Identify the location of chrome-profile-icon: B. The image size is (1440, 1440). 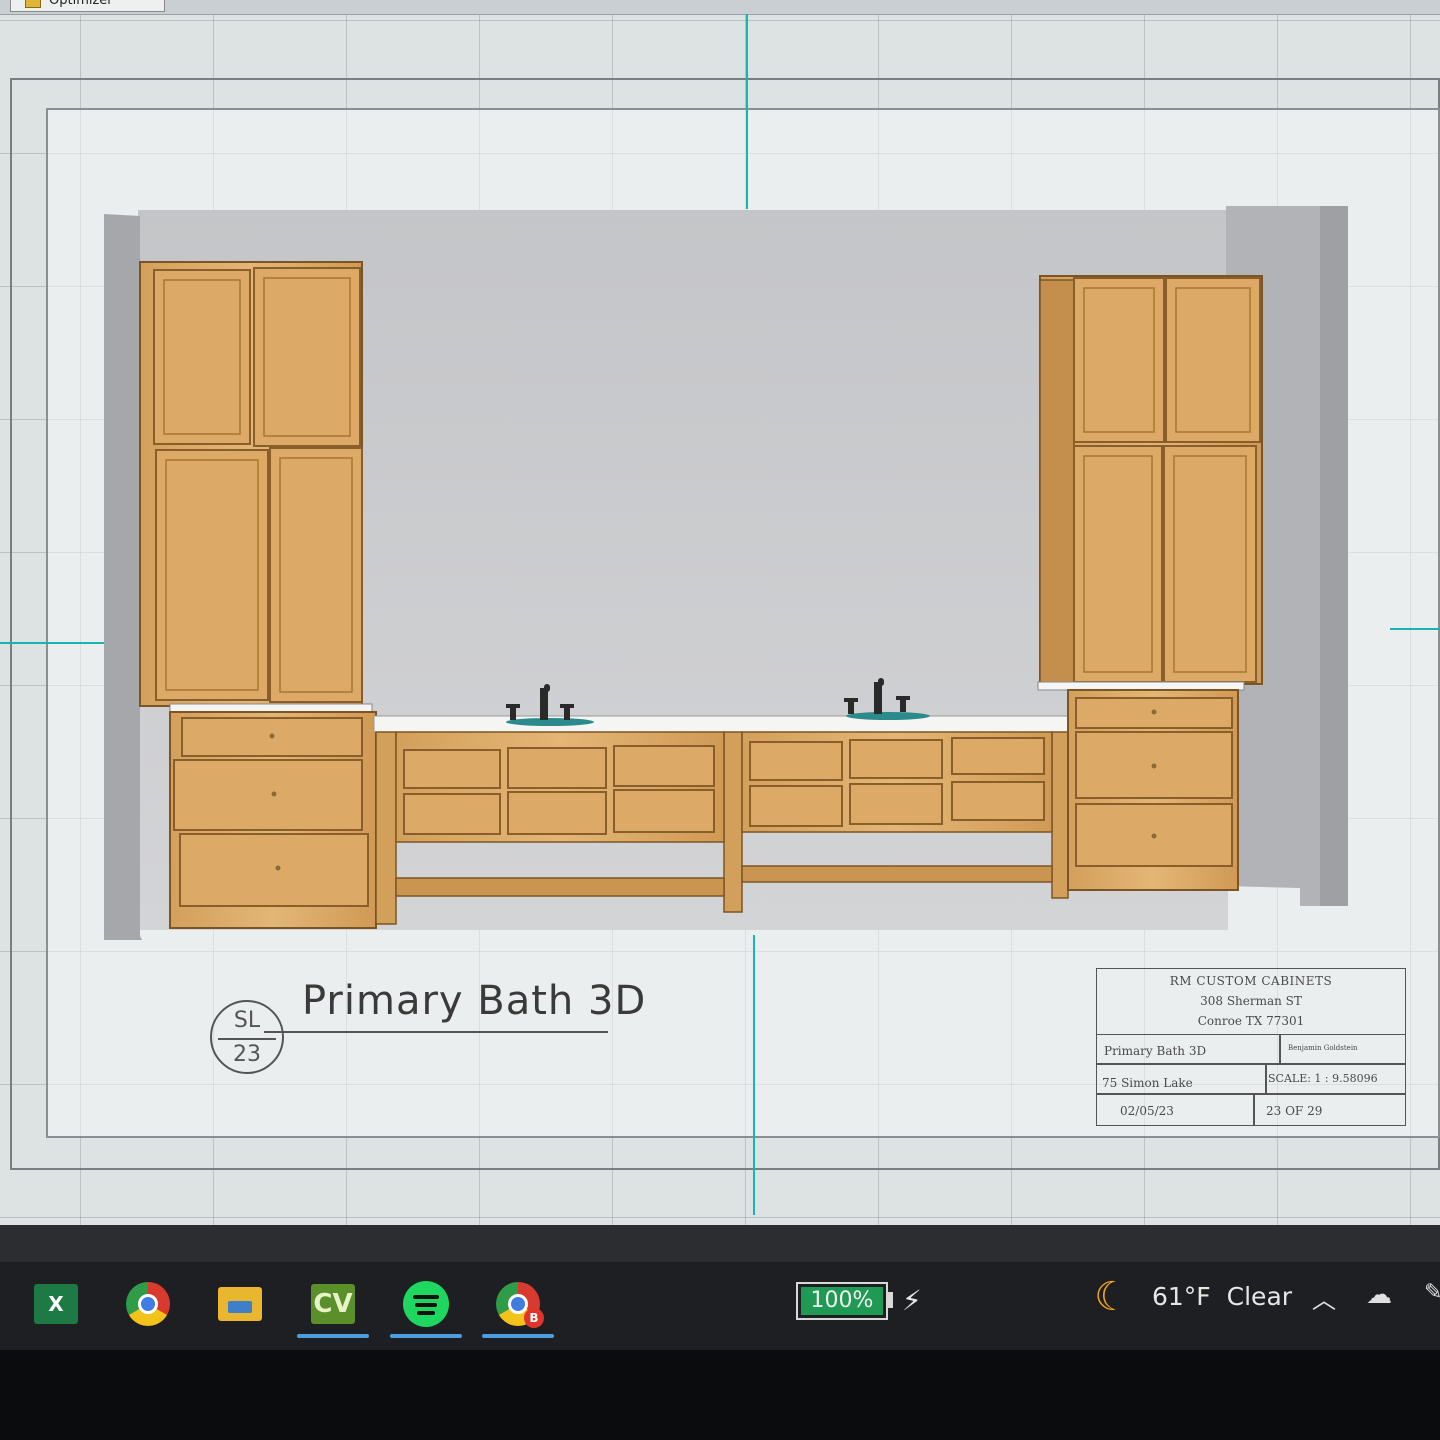
(520, 1305).